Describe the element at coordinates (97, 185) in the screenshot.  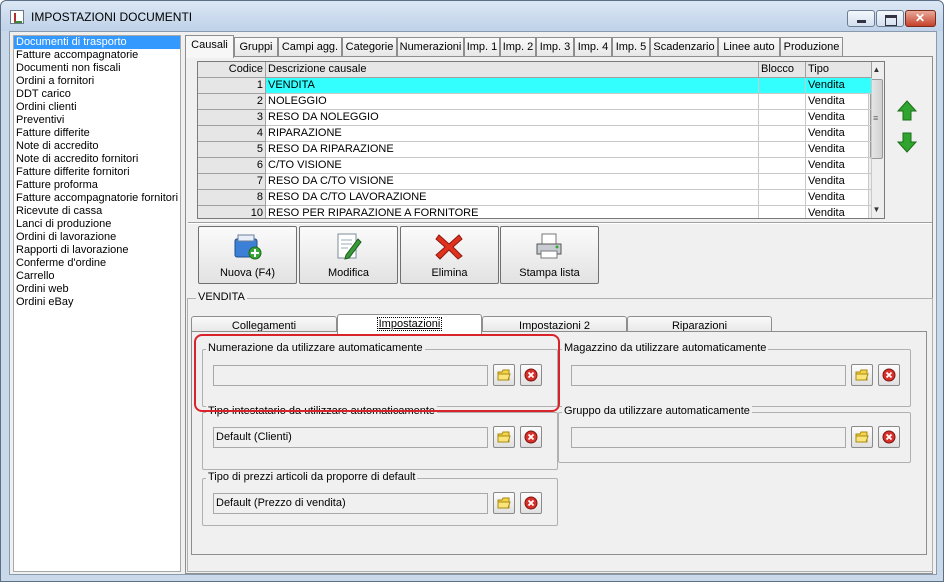
I see `doc-list-item: Fatture proforma` at that location.